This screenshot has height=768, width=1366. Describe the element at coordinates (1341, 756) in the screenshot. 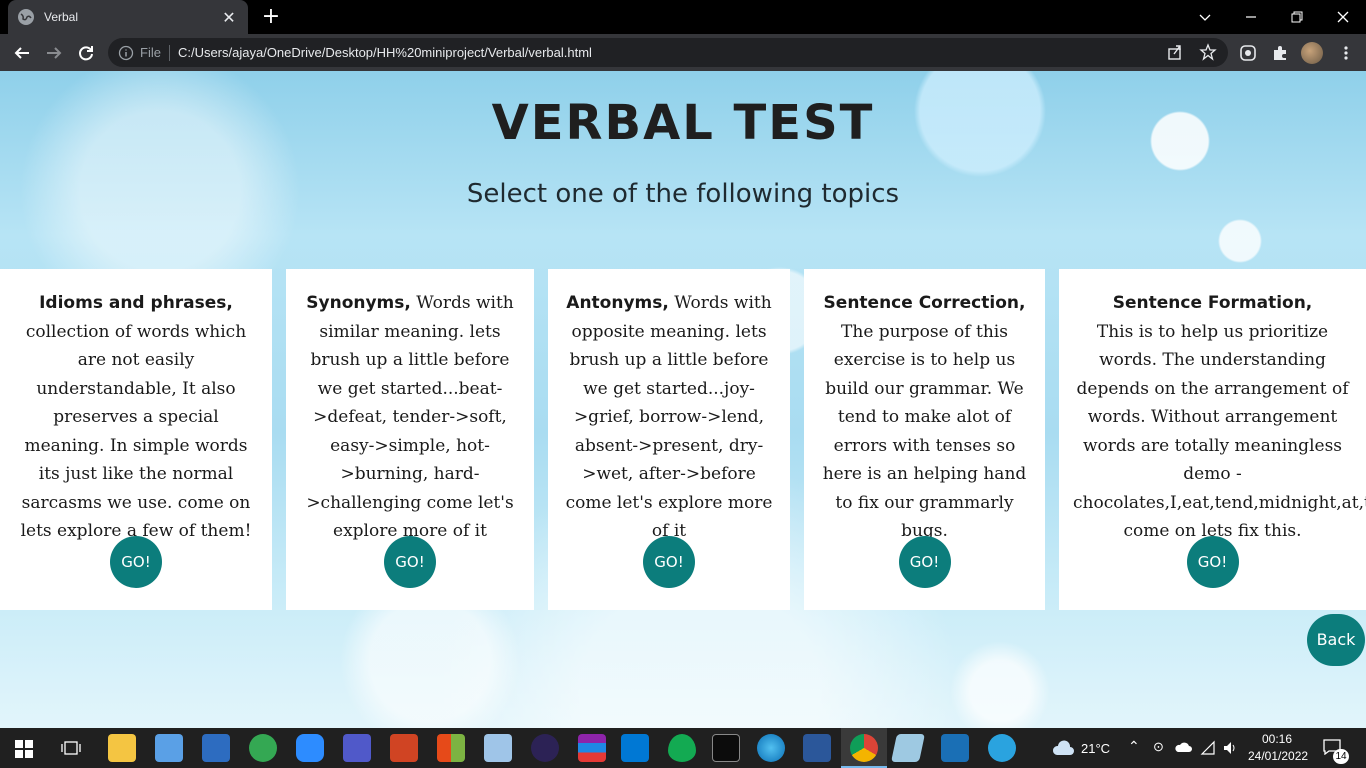

I see `notification-badge: 14` at that location.